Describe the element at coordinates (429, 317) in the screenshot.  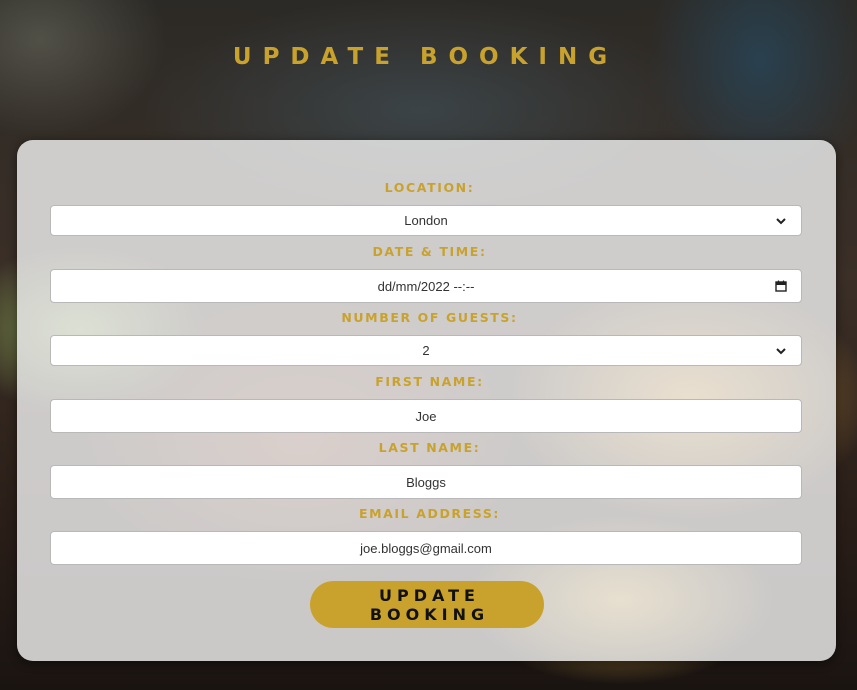
I see `guests-label: NUMBER OF GUESTS:` at that location.